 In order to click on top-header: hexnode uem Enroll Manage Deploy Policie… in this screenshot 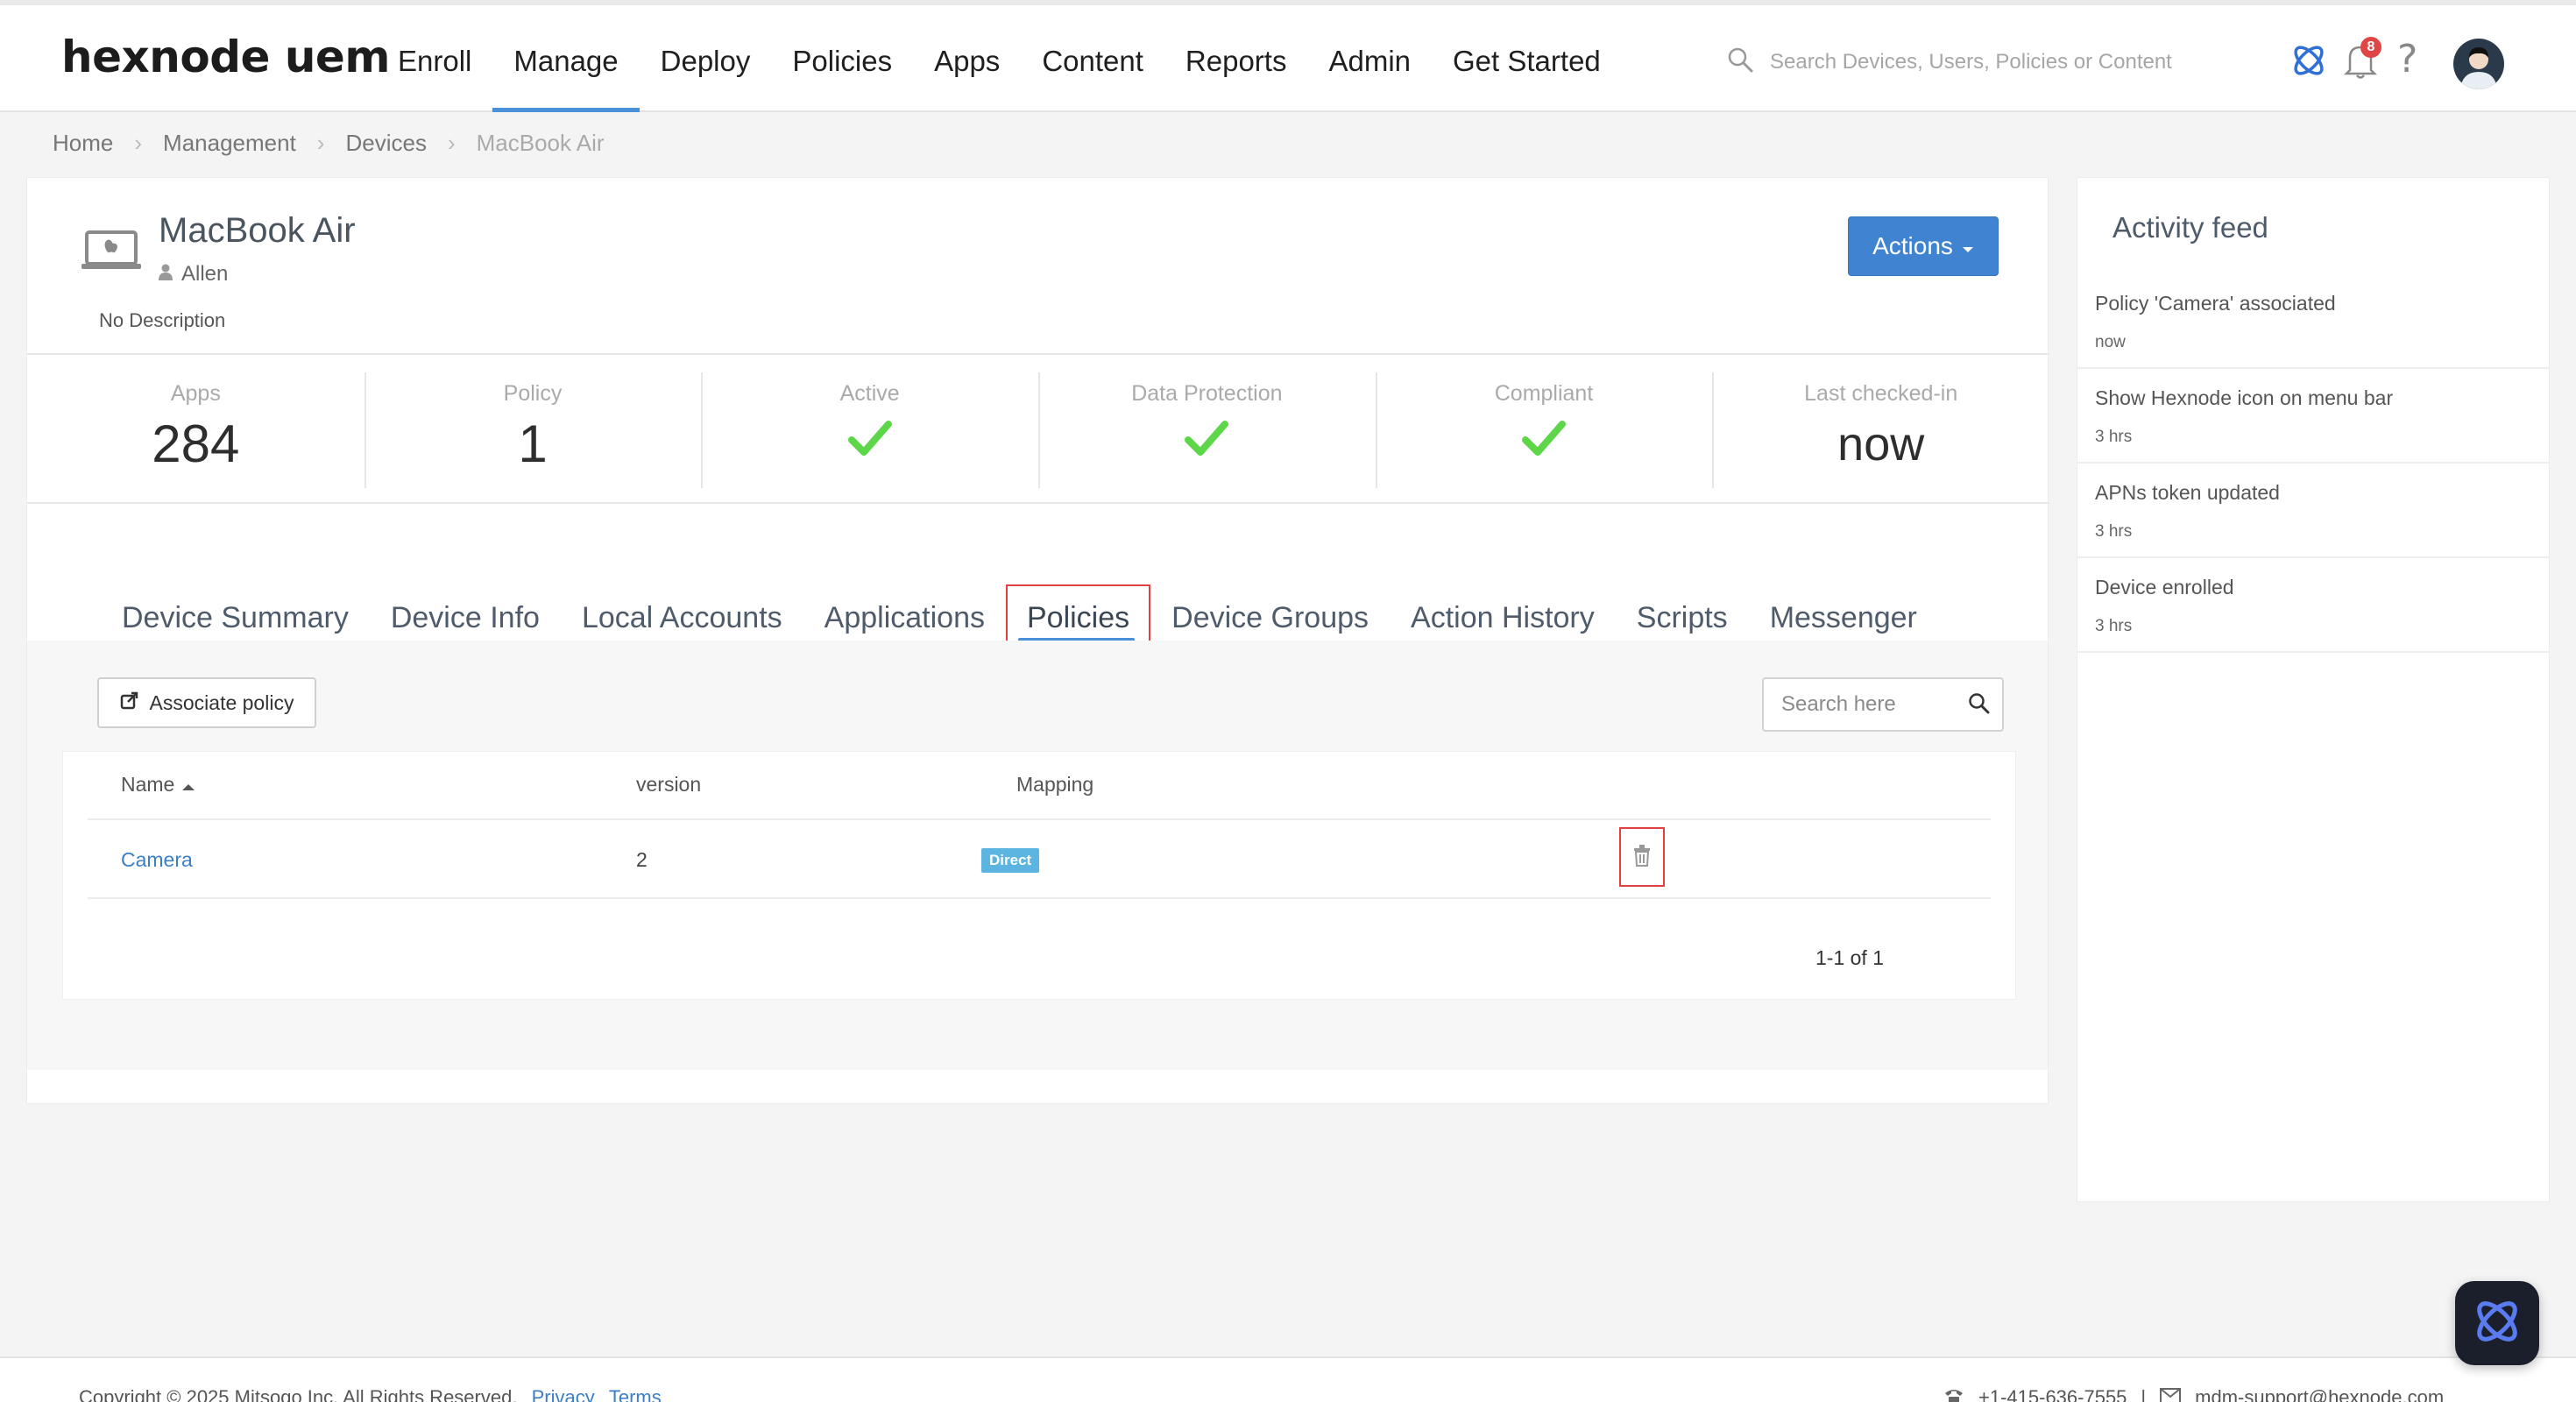, I will do `click(1288, 58)`.